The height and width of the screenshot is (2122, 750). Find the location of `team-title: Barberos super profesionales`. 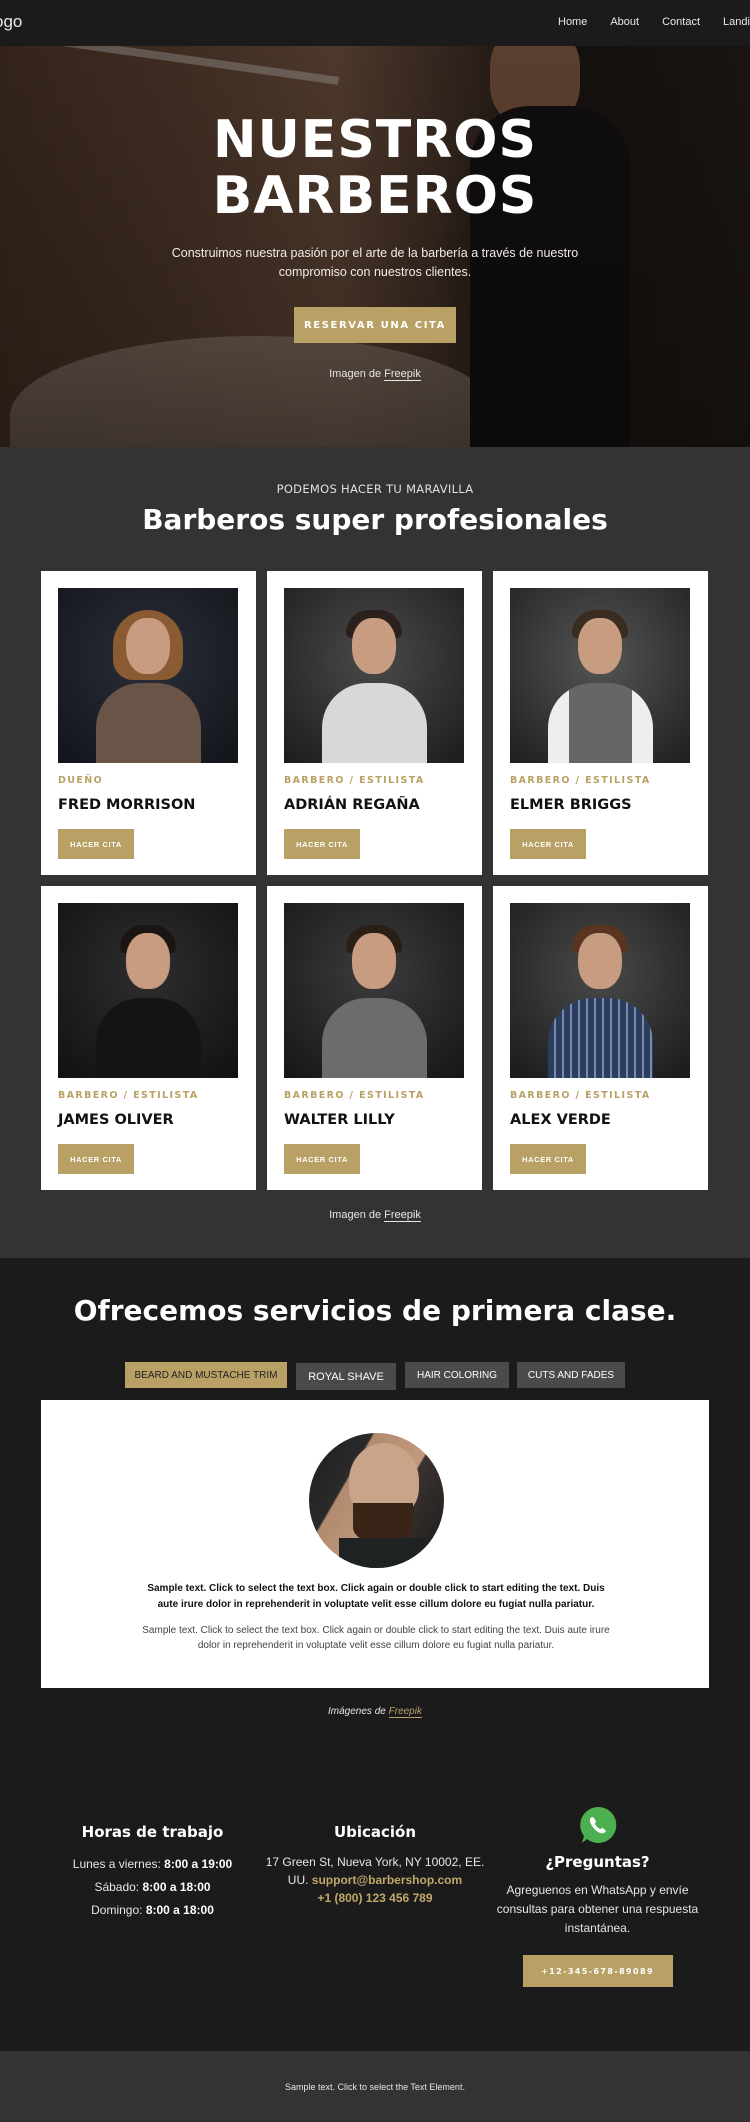

team-title: Barberos super profesionales is located at coordinates (375, 519).